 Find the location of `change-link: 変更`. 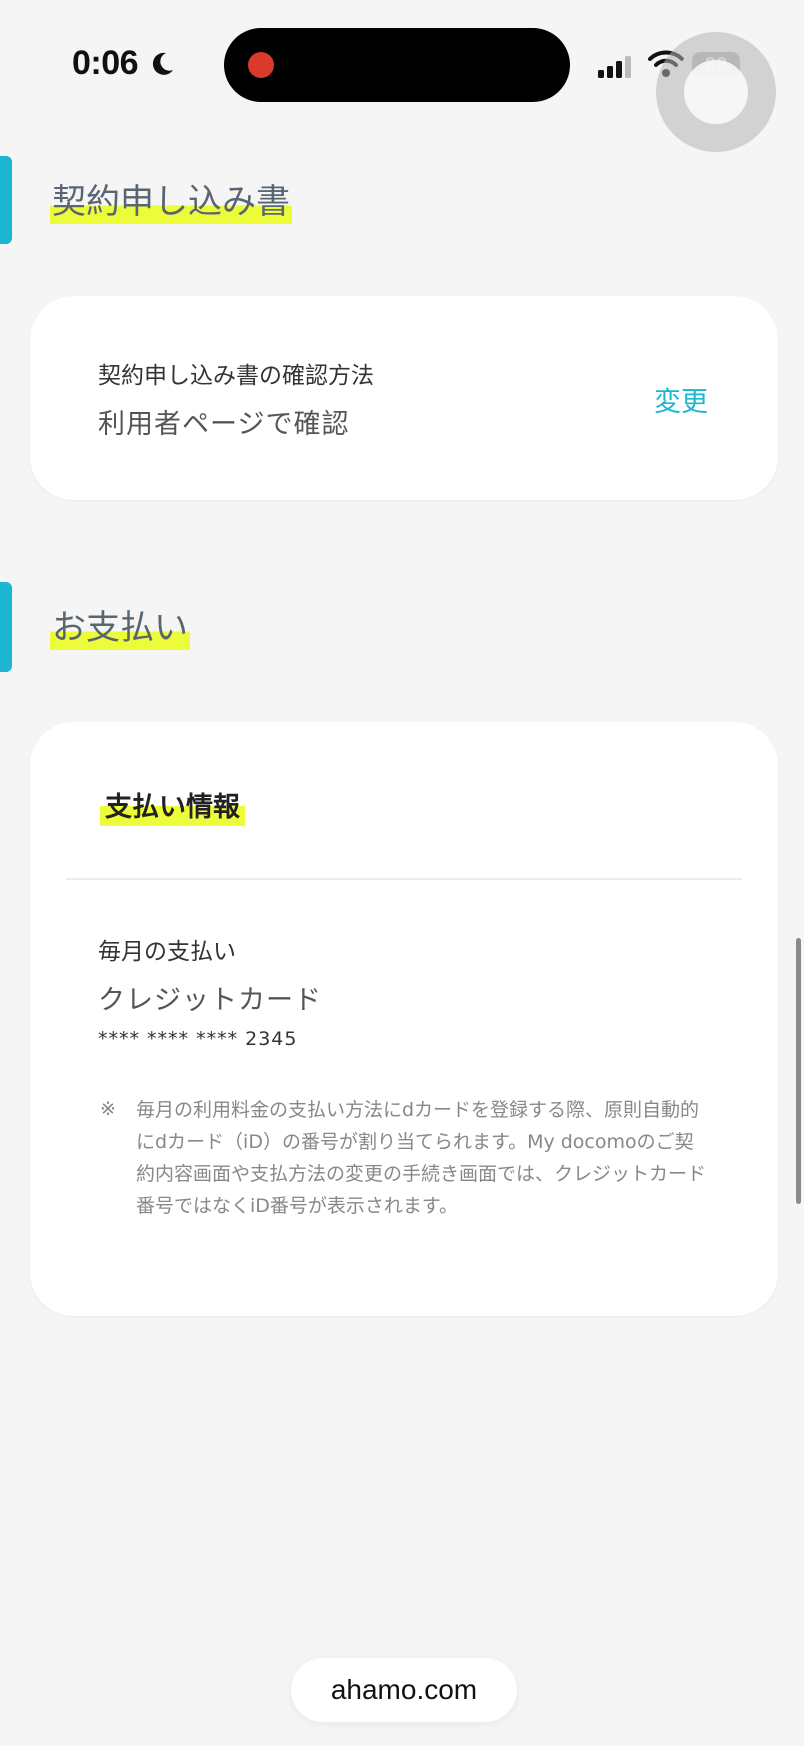

change-link: 変更 is located at coordinates (681, 399).